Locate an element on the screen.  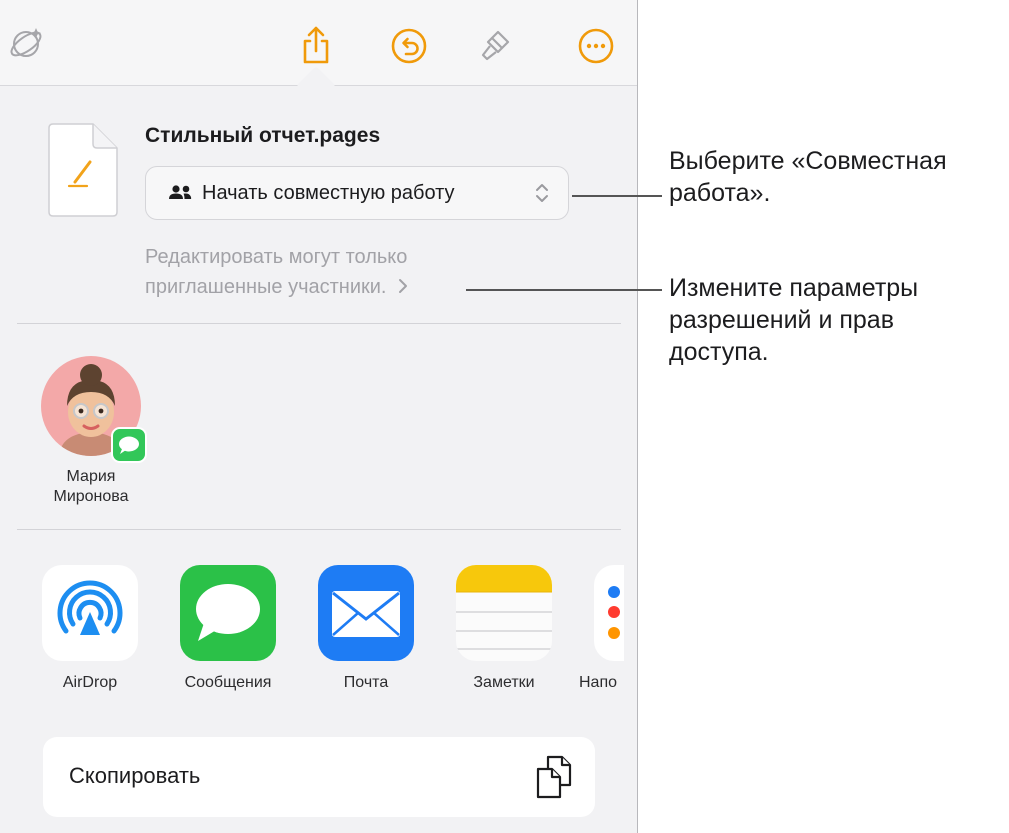
notes-button is located at coordinates (504, 613).